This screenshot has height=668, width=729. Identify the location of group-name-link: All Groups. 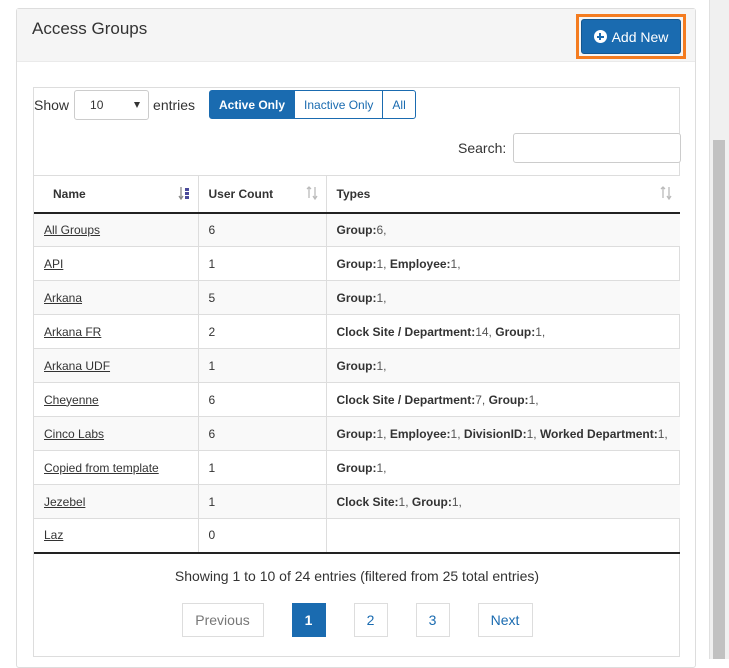
(72, 230).